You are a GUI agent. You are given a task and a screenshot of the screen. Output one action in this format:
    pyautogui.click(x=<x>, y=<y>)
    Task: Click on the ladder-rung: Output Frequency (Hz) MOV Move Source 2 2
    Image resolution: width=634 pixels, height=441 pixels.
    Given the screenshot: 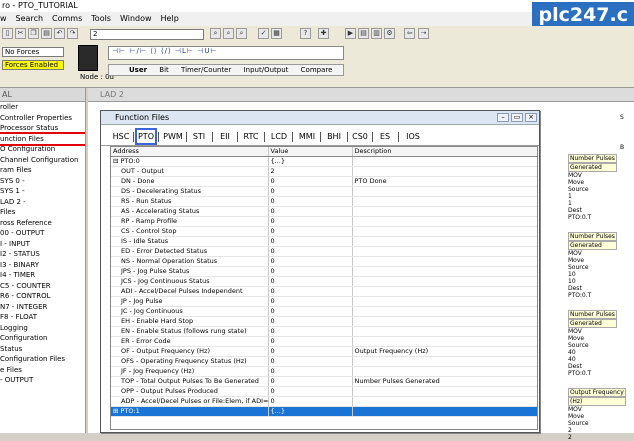 What is the action you would take?
    pyautogui.click(x=597, y=414)
    